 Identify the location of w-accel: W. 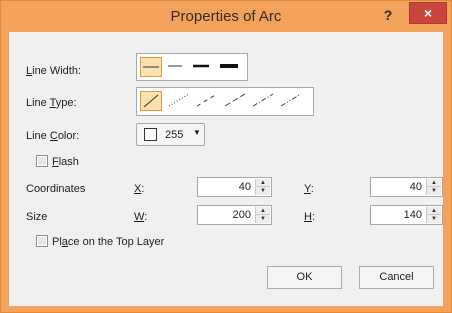
(139, 217).